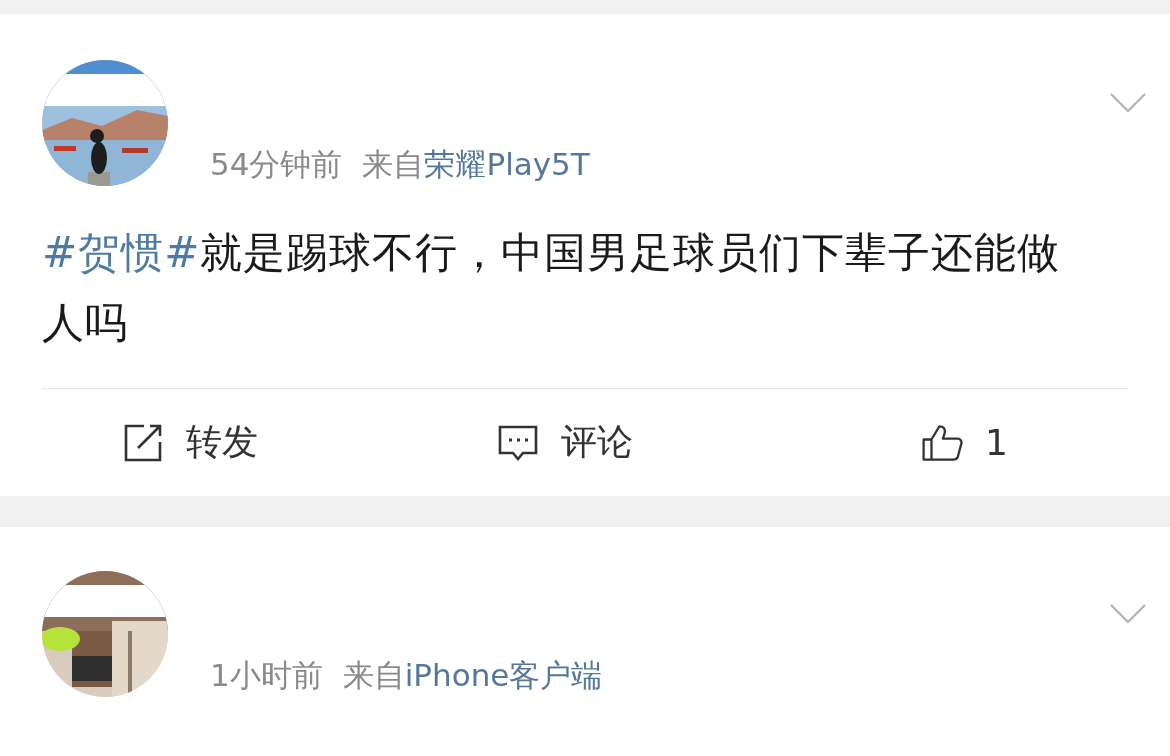 The width and height of the screenshot is (1170, 756). I want to click on source-link: iPhone客户端, so click(503, 676).